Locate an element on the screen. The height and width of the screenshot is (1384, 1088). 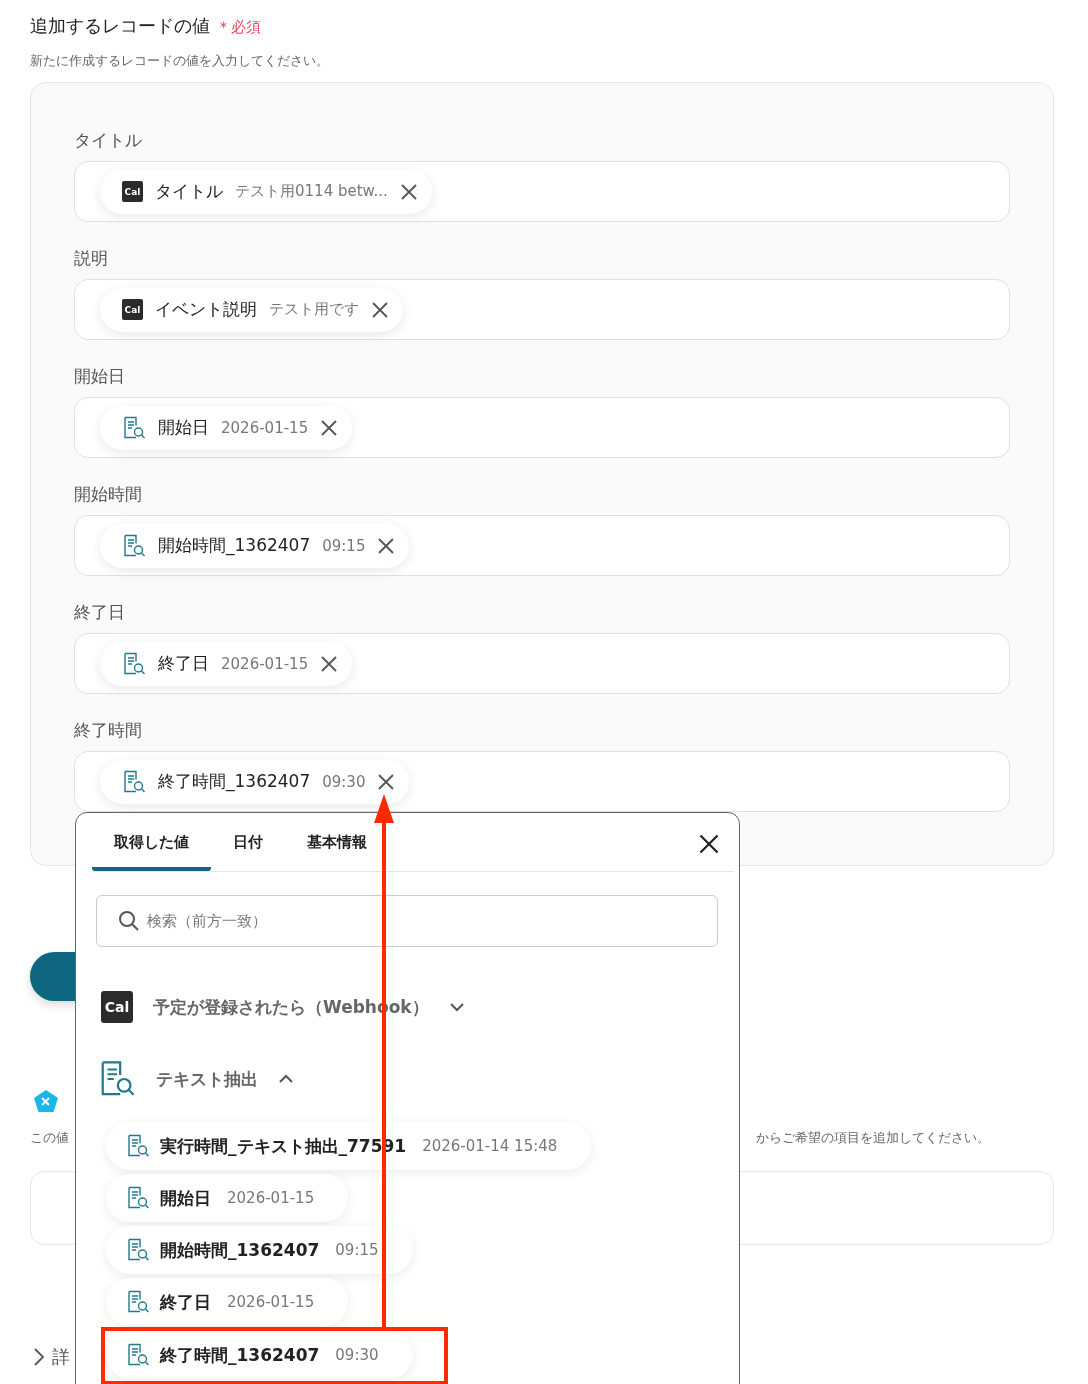
section-description: 新たに作成するレコードの値を入力してください。 is located at coordinates (180, 61).